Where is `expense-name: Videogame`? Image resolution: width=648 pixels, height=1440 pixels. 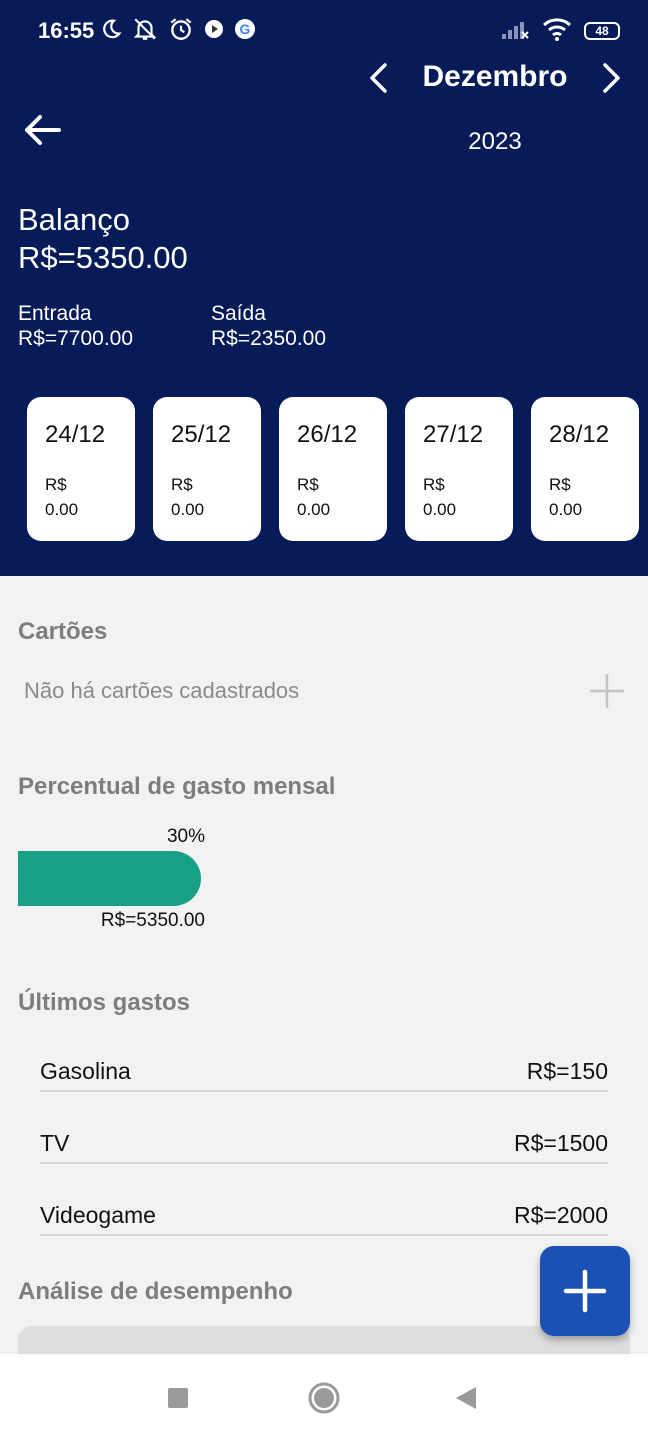
expense-name: Videogame is located at coordinates (98, 1215).